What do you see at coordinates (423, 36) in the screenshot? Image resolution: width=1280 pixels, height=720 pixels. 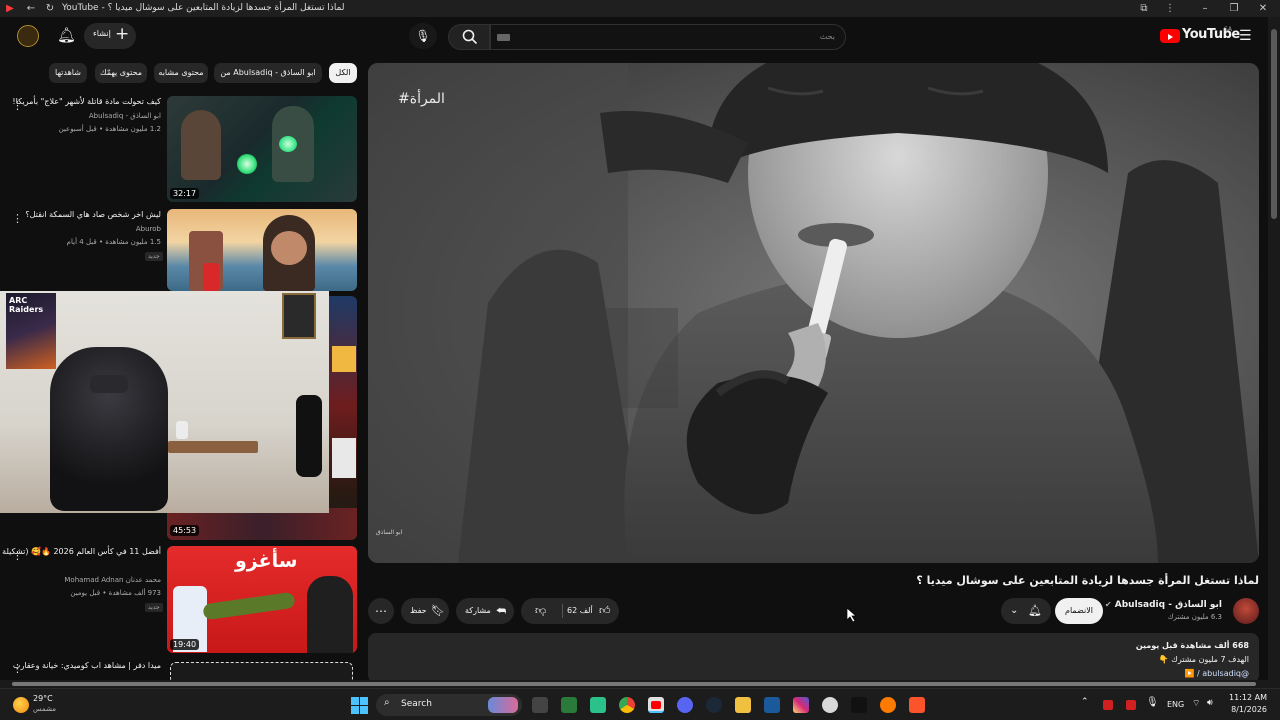 I see `voice-search-mic-icon: 🎙︎` at bounding box center [423, 36].